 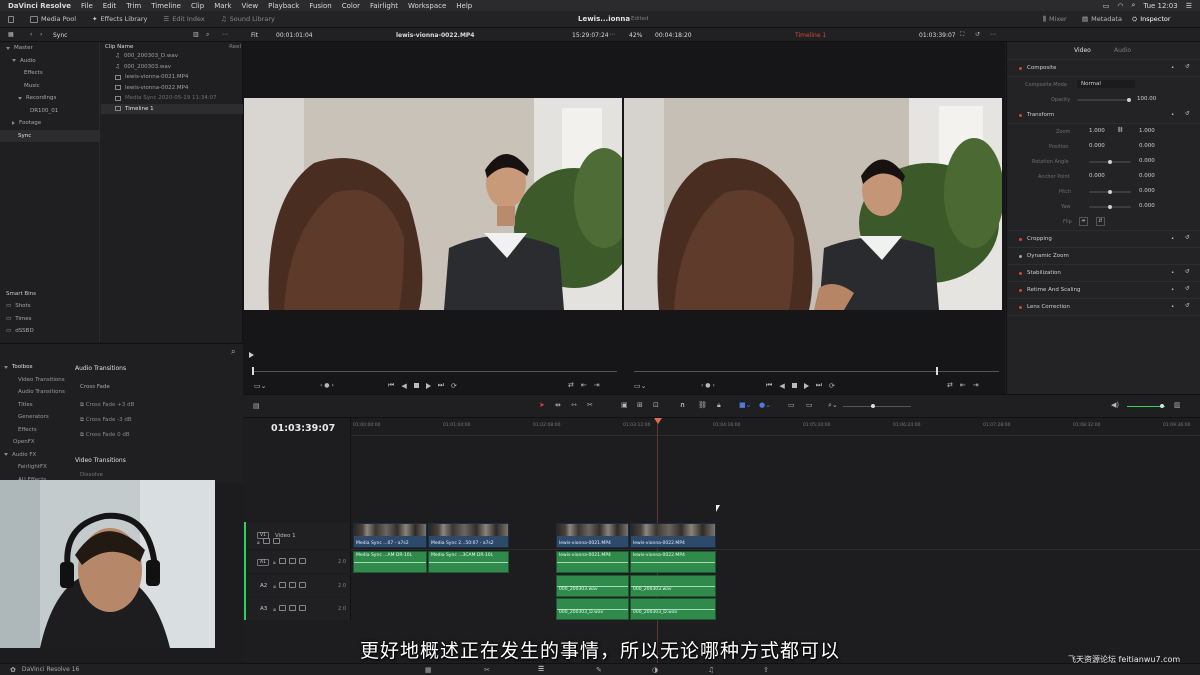 What do you see at coordinates (962, 35) in the screenshot?
I see `fullscreen-icon: ⛶` at bounding box center [962, 35].